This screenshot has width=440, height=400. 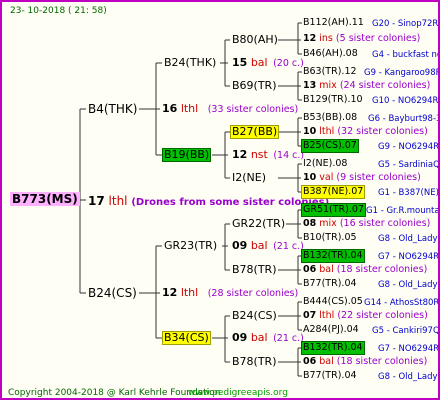 I want to click on gen2-queen: B34(CS), so click(x=186, y=338).